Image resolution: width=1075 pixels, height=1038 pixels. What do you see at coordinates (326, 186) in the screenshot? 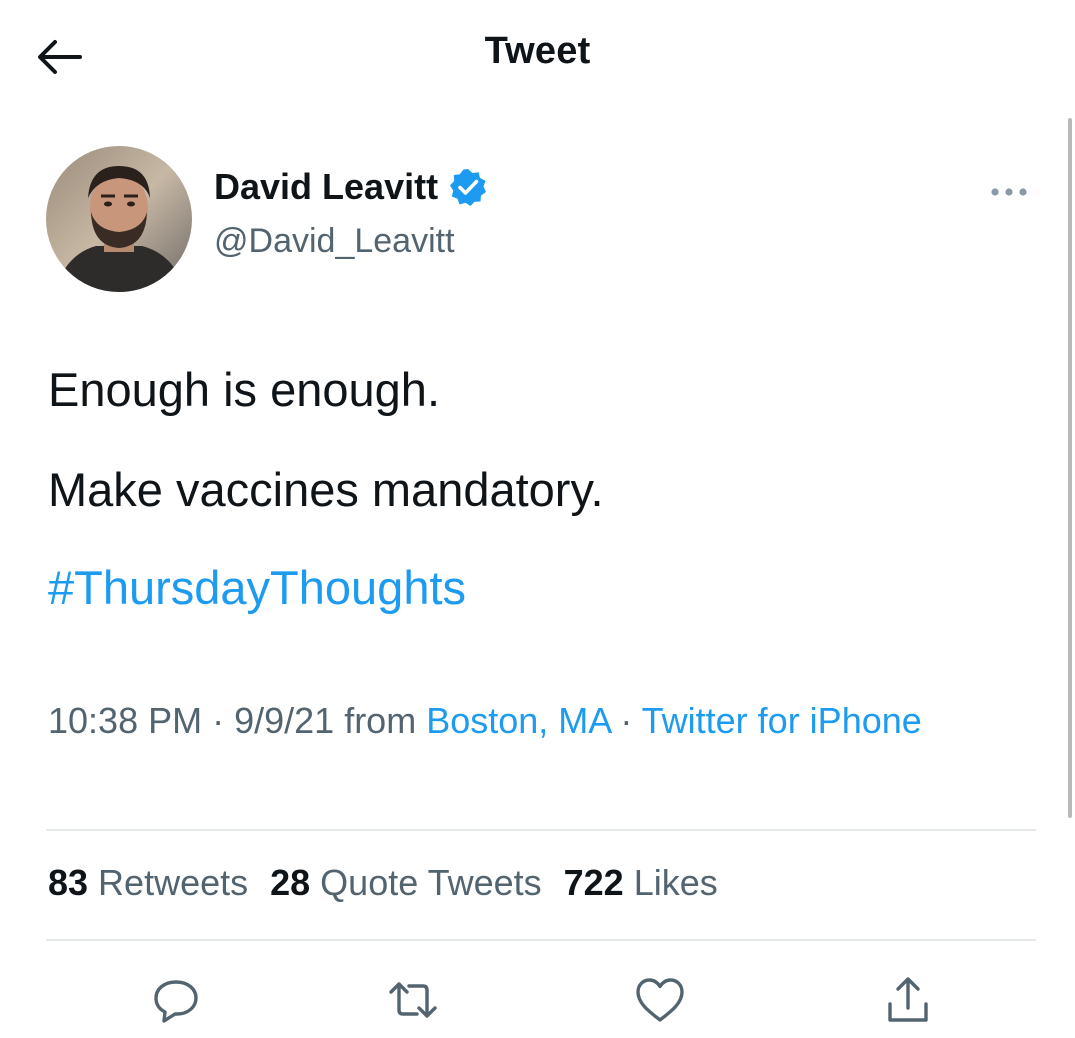
I see `author-name-text: David Leavitt` at bounding box center [326, 186].